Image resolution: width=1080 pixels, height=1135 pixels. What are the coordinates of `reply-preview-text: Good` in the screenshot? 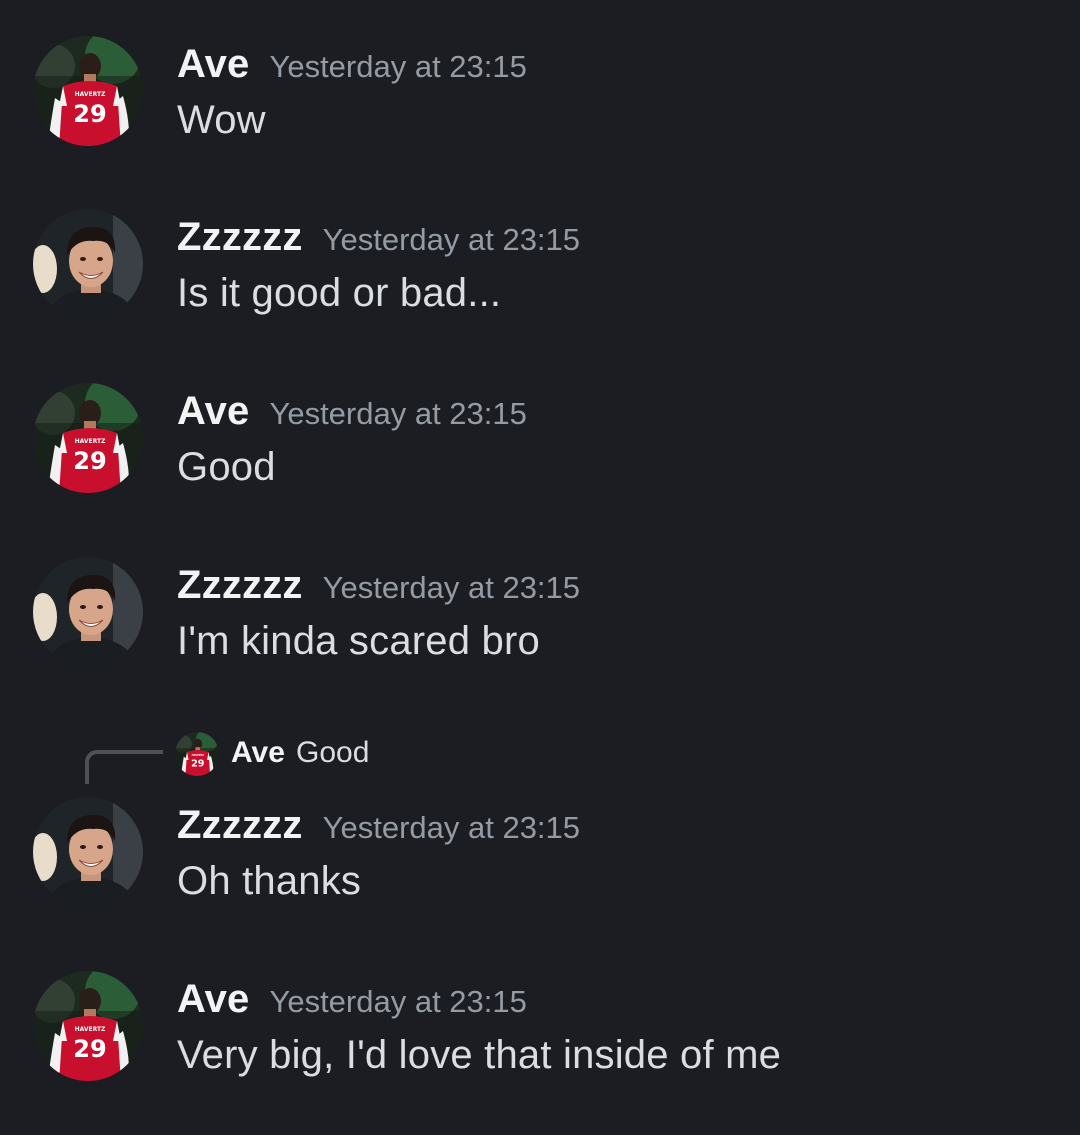 It's located at (332, 753).